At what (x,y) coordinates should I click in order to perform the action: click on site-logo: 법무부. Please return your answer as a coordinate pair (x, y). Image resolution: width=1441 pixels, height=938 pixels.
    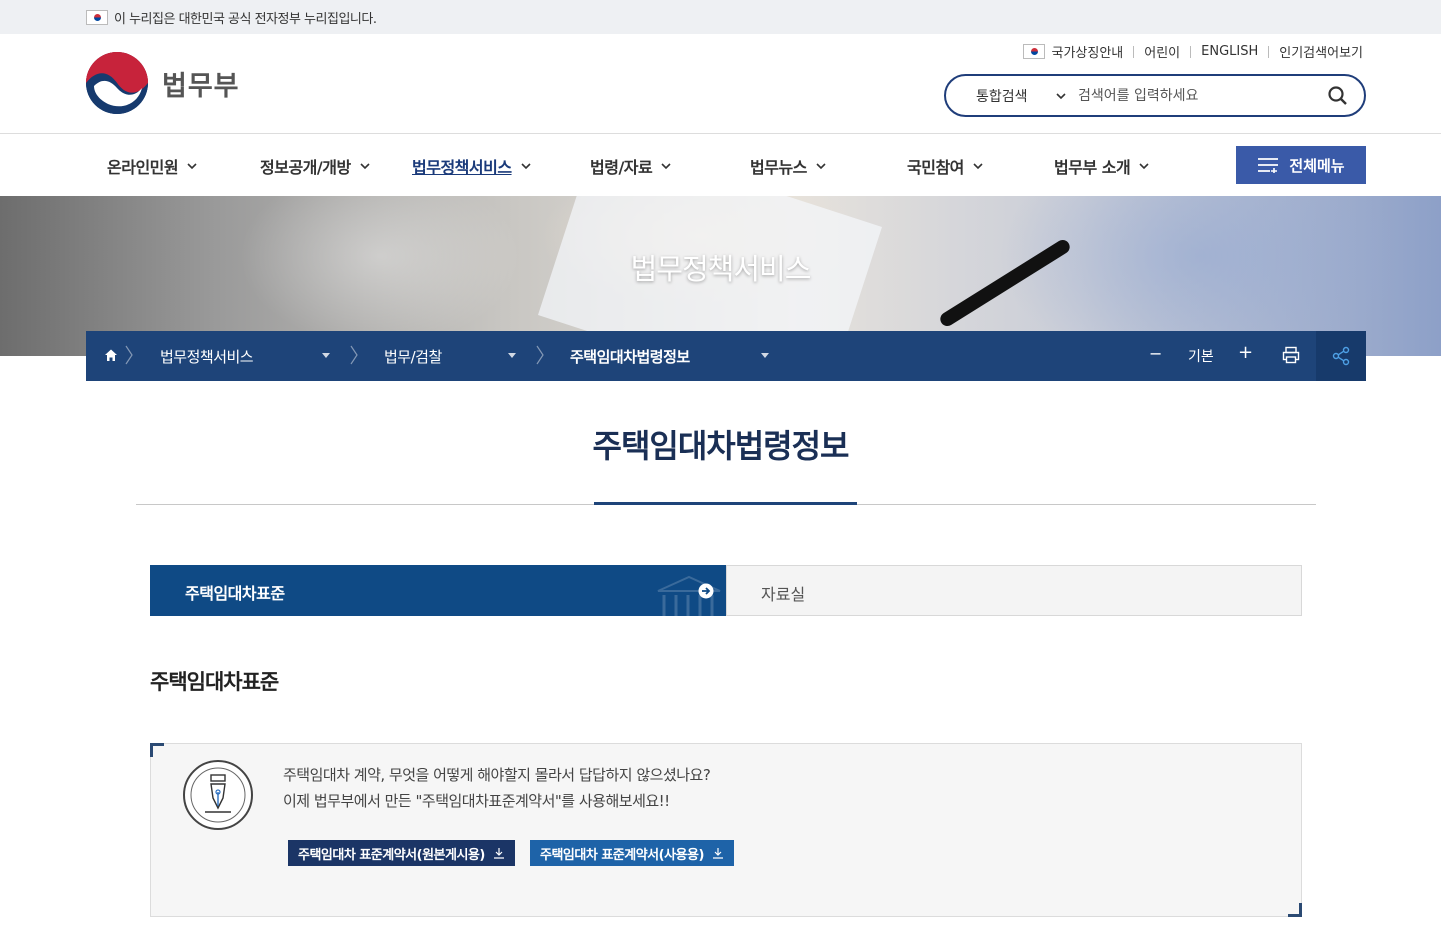
    Looking at the image, I should click on (163, 83).